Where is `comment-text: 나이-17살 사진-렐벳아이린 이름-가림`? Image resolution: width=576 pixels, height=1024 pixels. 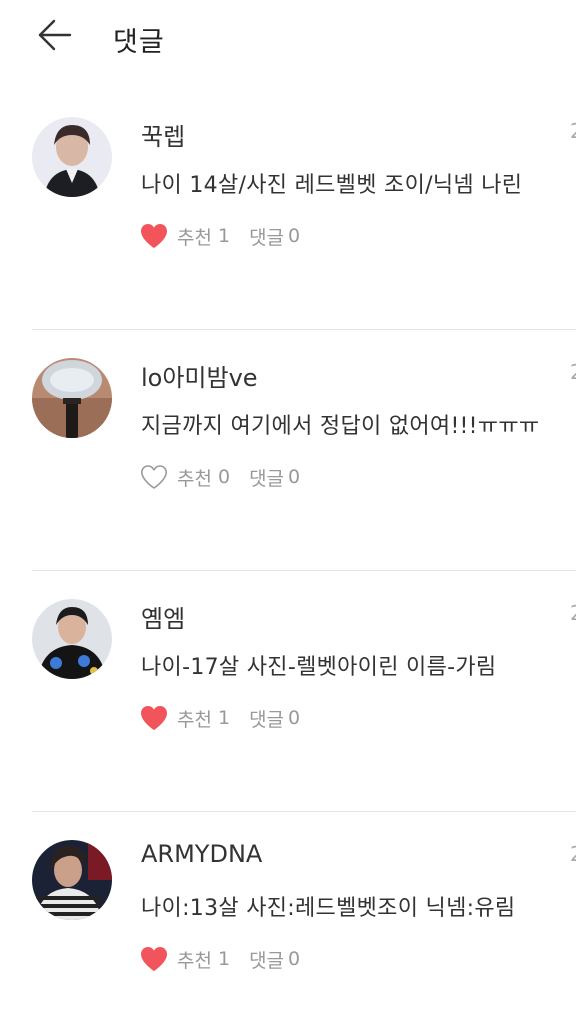
comment-text: 나이-17살 사진-렐벳아이린 이름-가림 is located at coordinates (319, 667).